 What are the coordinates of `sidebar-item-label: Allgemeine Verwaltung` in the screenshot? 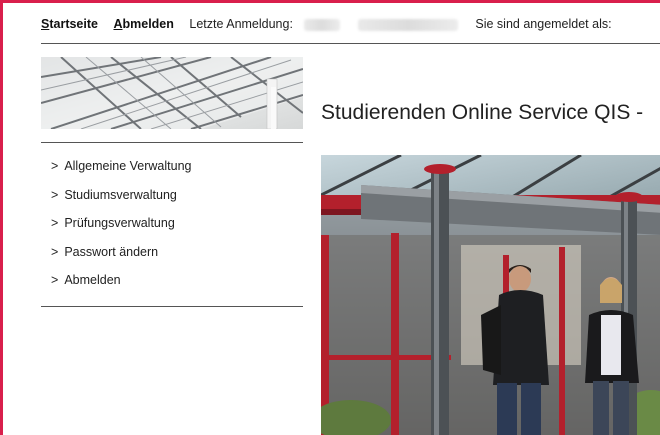 It's located at (128, 166).